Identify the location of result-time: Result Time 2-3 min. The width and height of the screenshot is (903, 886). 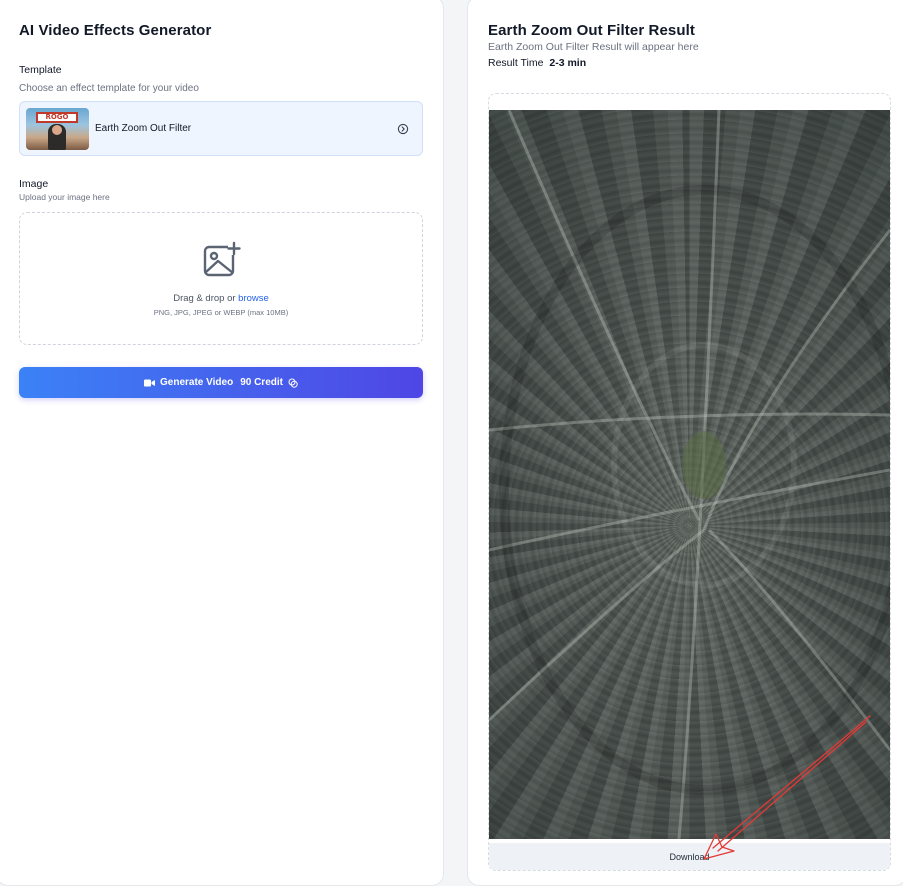
(537, 63).